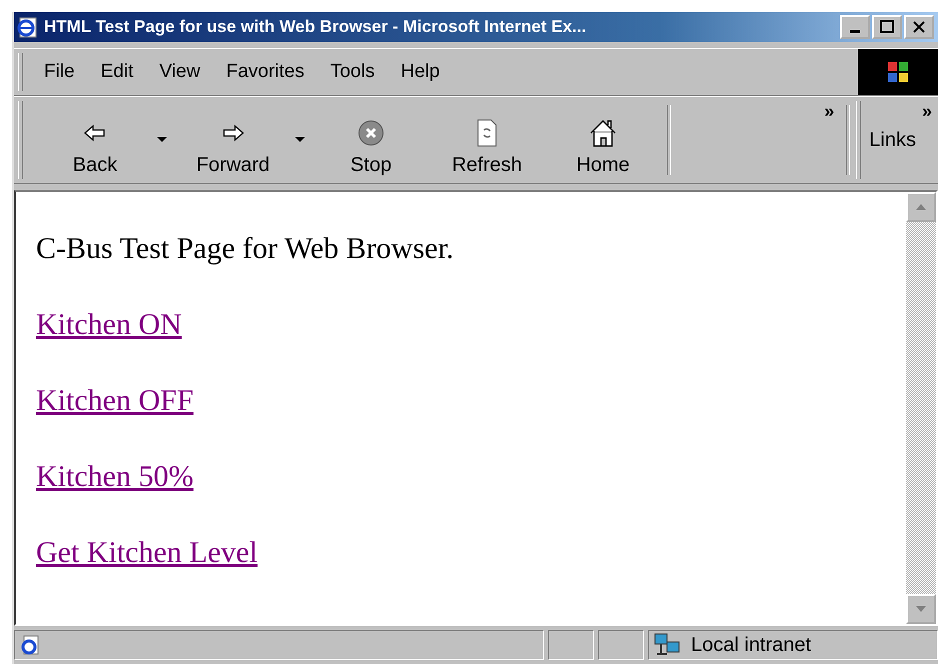 This screenshot has height=664, width=938. What do you see at coordinates (95, 133) in the screenshot?
I see `back-arrow-icon` at bounding box center [95, 133].